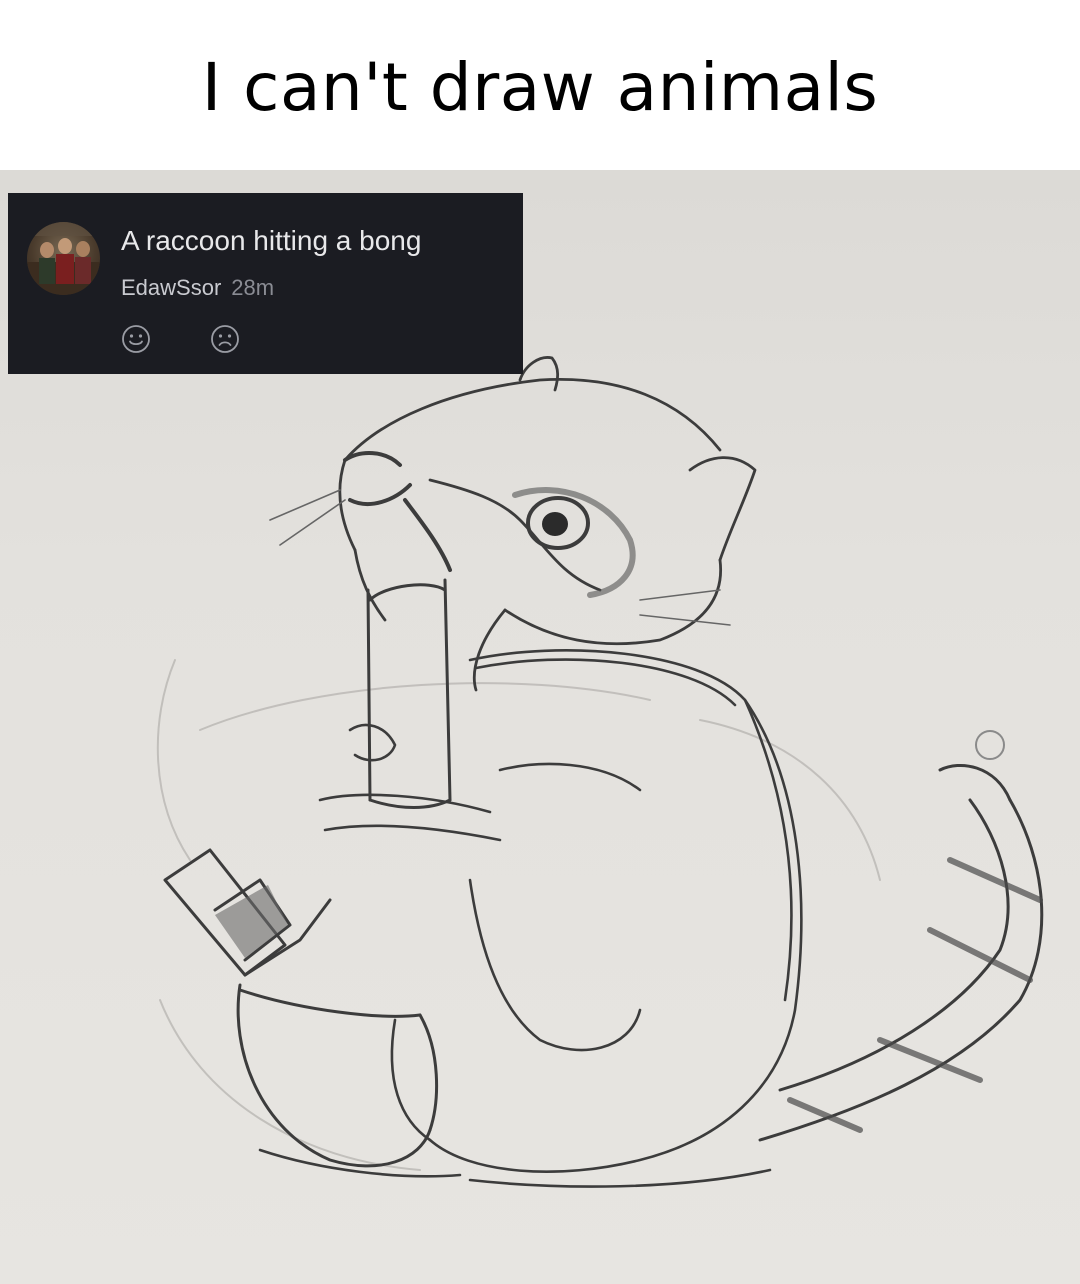 This screenshot has width=1080, height=1284. Describe the element at coordinates (271, 240) in the screenshot. I see `comment-text: A raccoon hitting a bong` at that location.